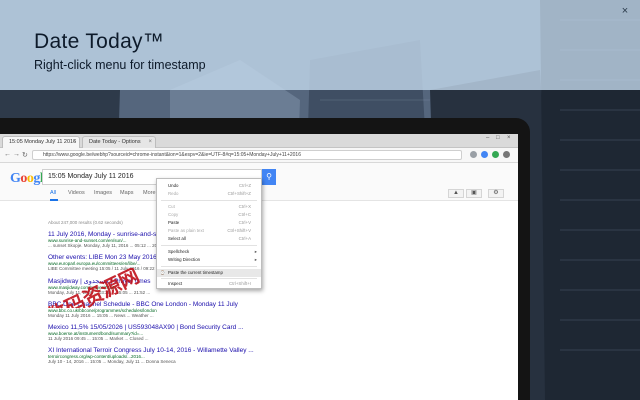 The width and height of the screenshot is (640, 400). Describe the element at coordinates (269, 177) in the screenshot. I see `search-icon: ⚲` at that location.